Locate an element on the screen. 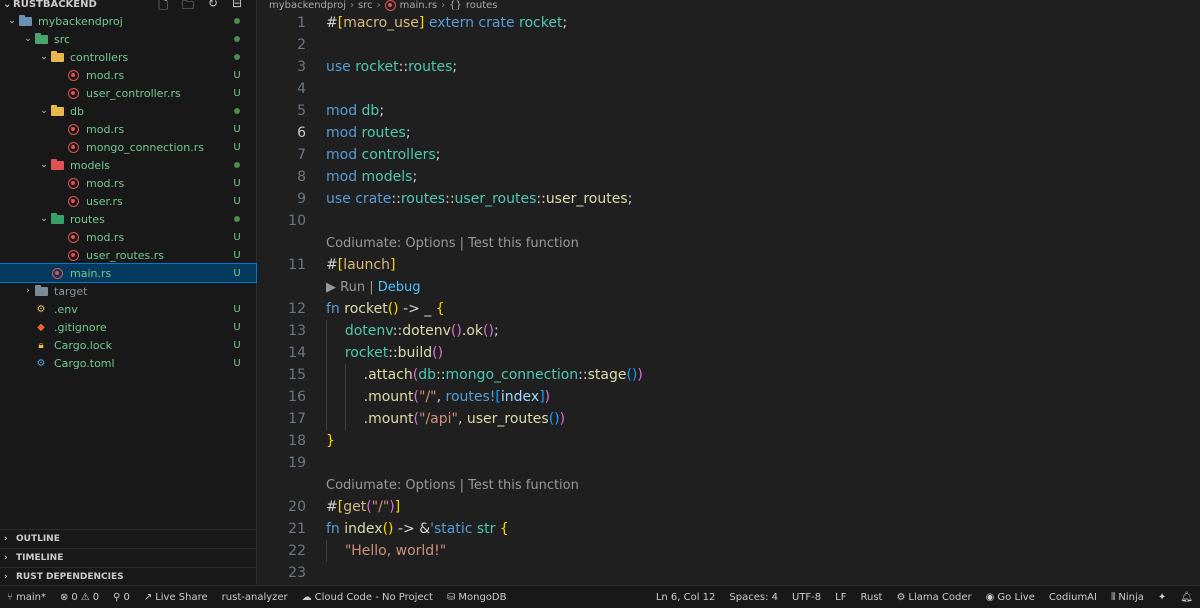 Image resolution: width=1200 pixels, height=608 pixels. git-icon: ◆ is located at coordinates (41, 327).